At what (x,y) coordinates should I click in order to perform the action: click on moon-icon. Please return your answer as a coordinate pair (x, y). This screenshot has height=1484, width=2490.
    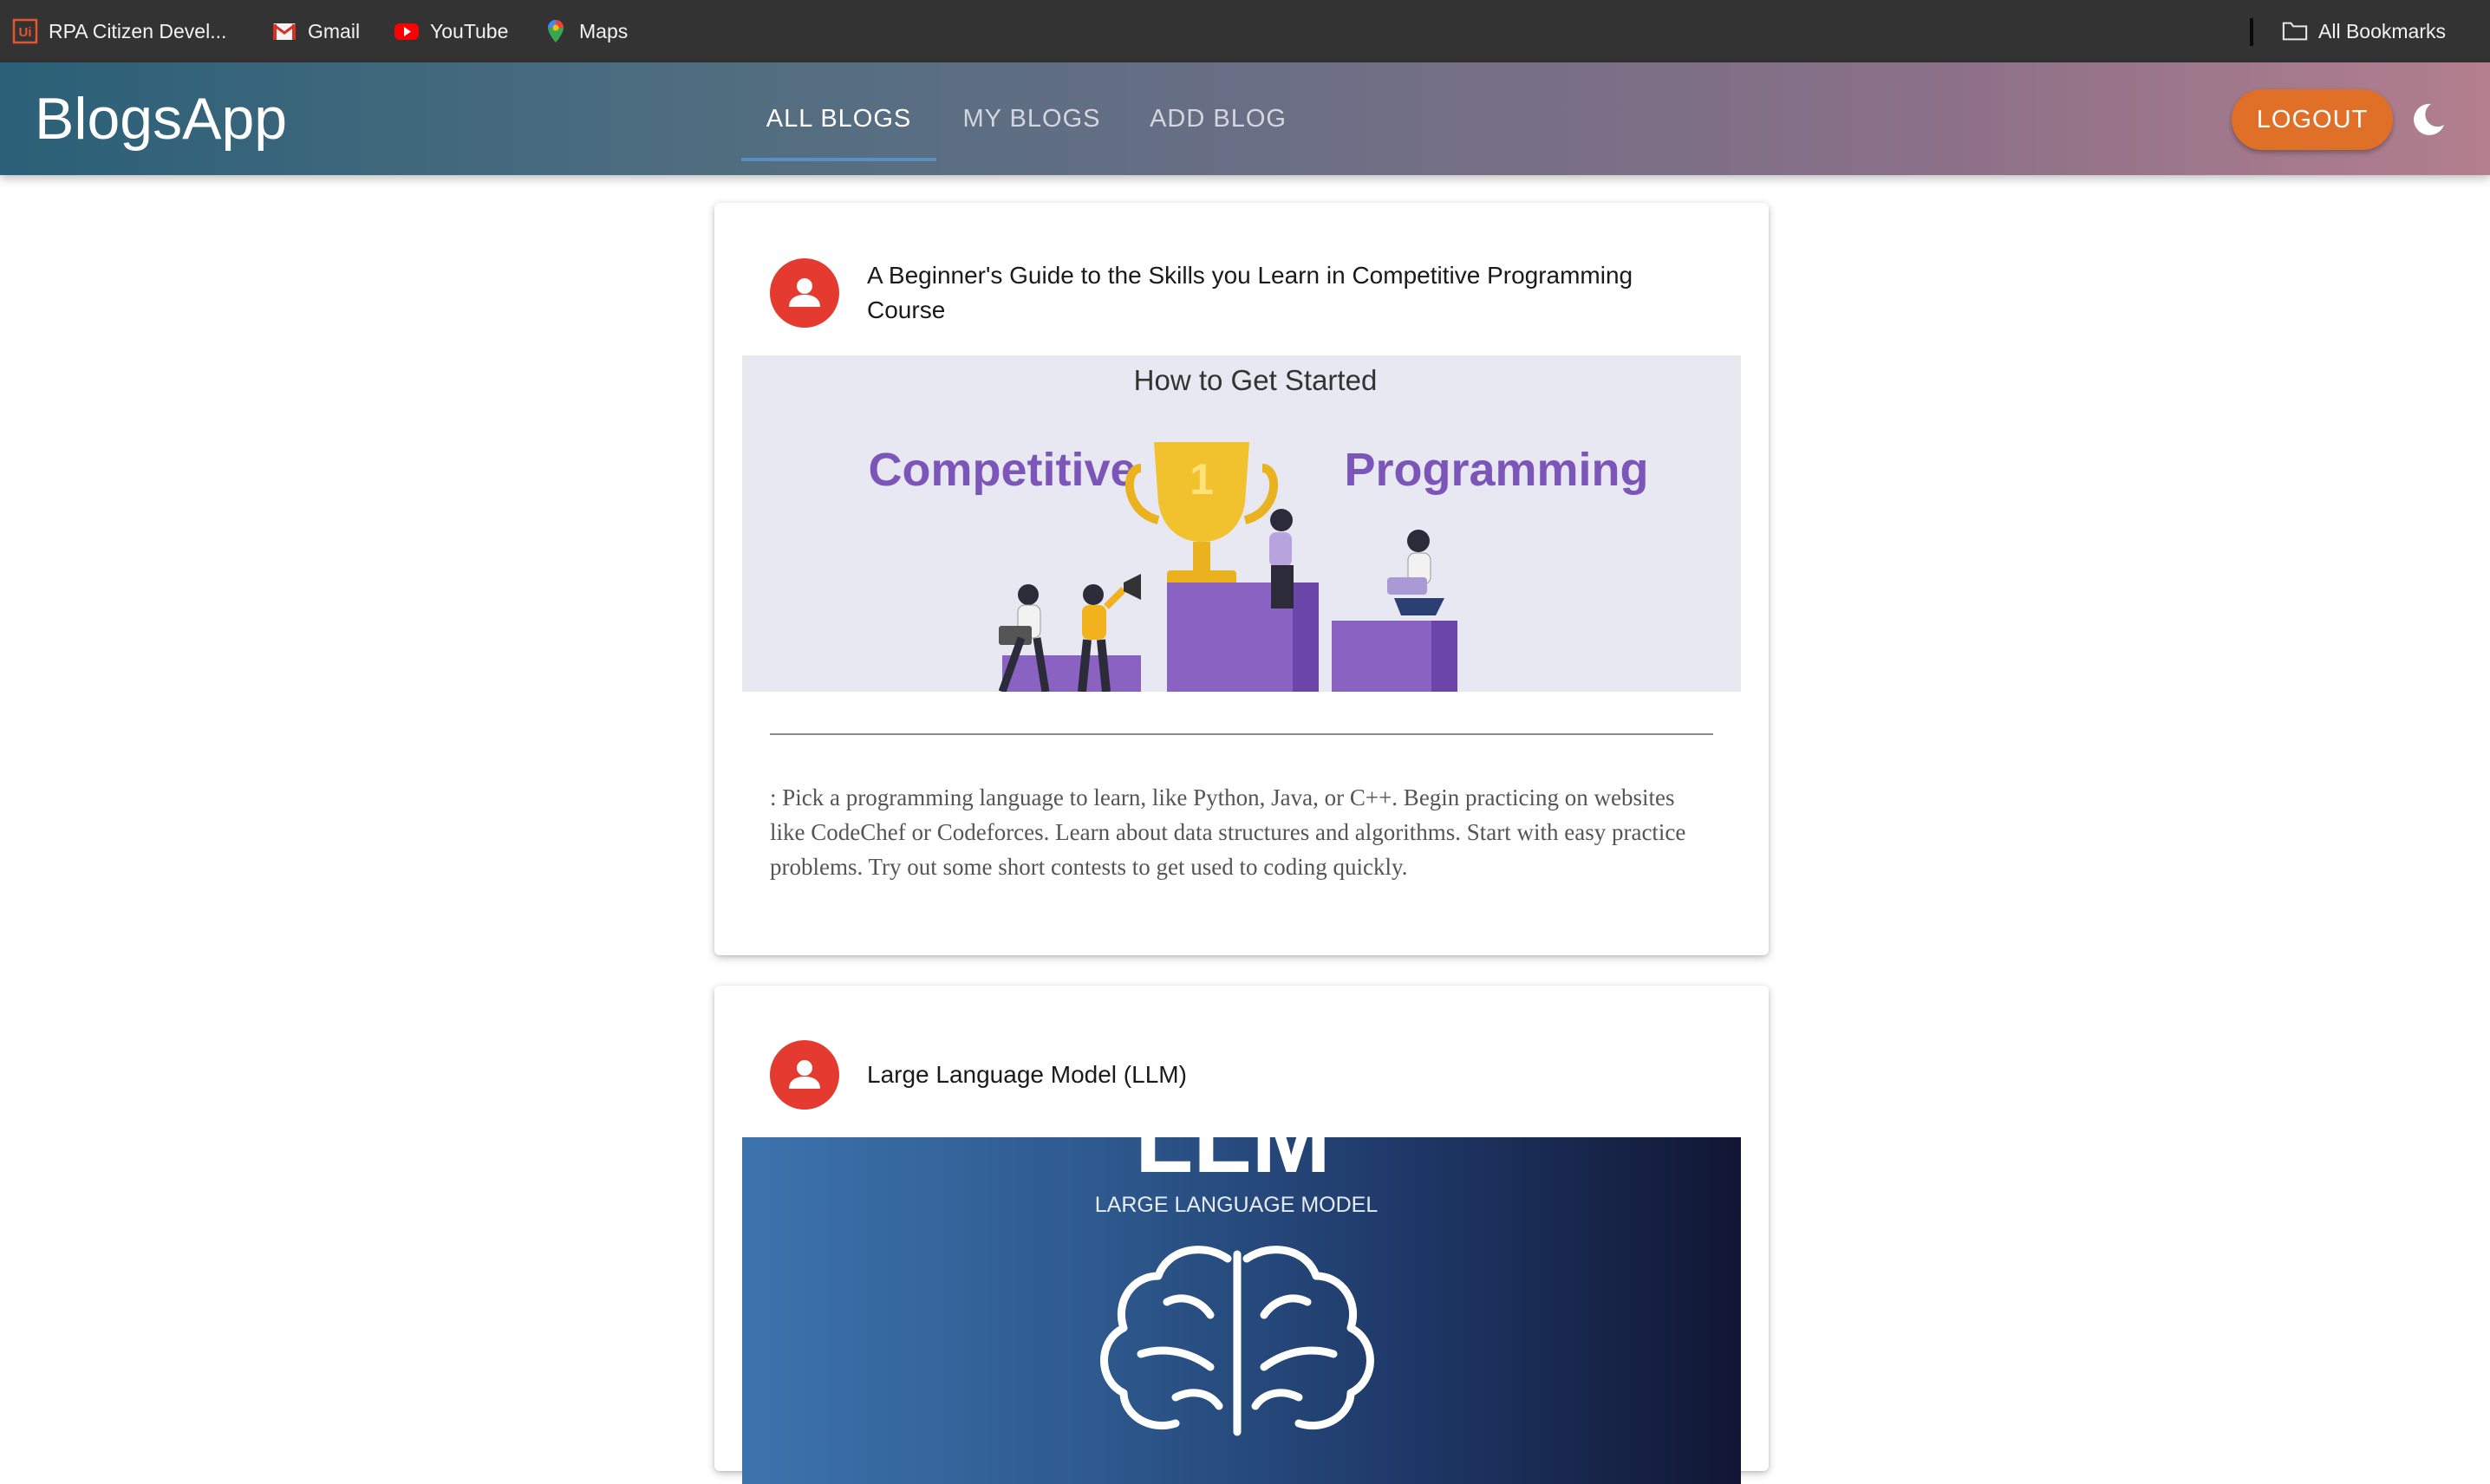
    Looking at the image, I should click on (2429, 119).